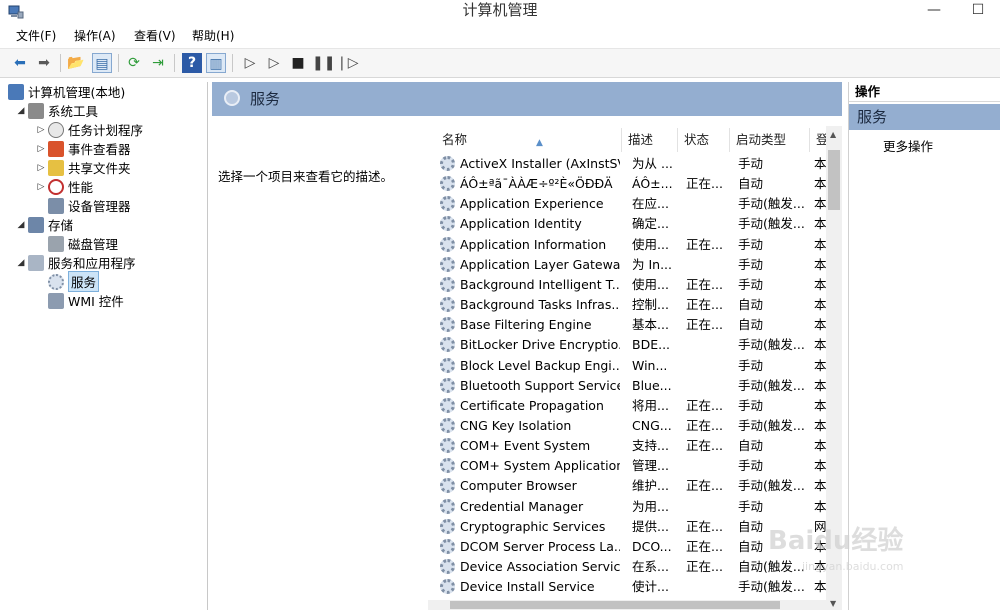 This screenshot has width=1000, height=610. Describe the element at coordinates (36, 224) in the screenshot. I see `storage-icon` at that location.